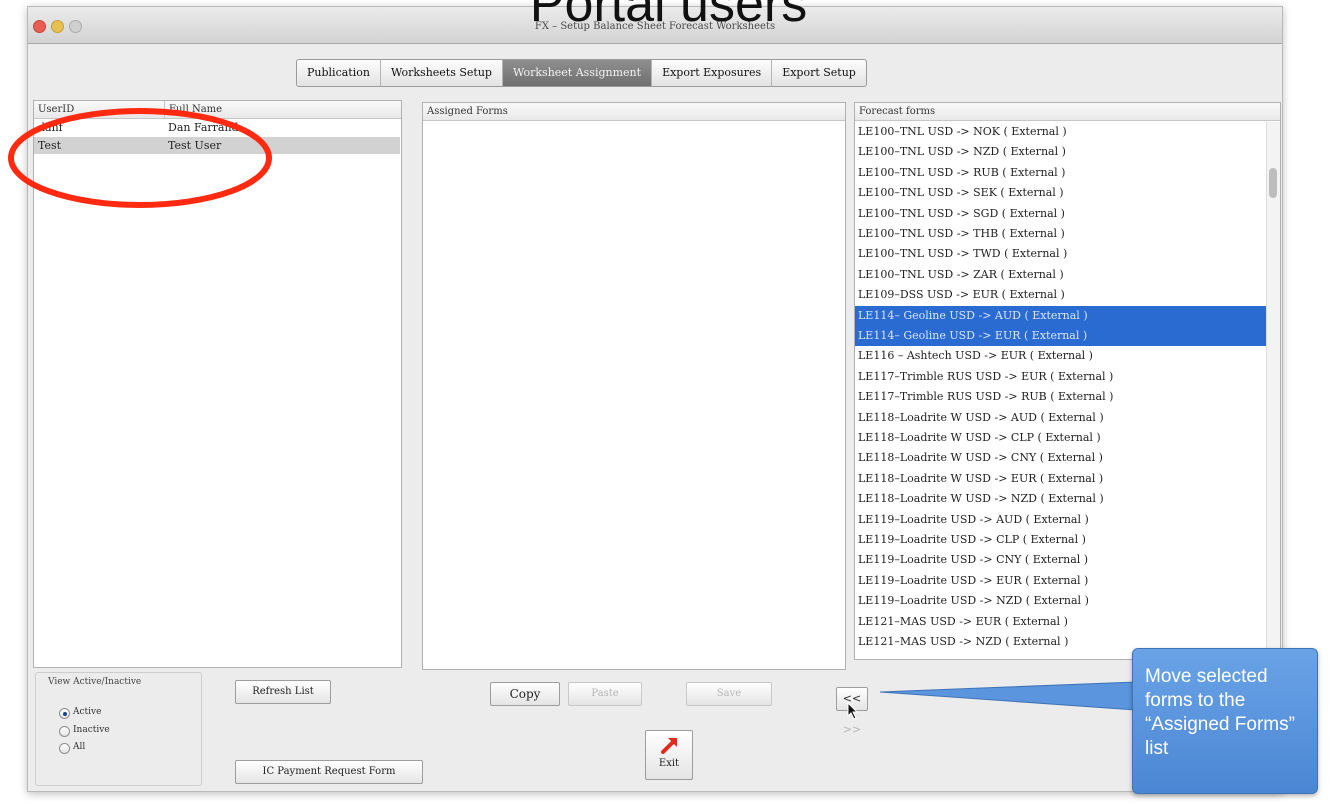 This screenshot has height=804, width=1337. What do you see at coordinates (668, 16) in the screenshot?
I see `slide-title: Portal users` at bounding box center [668, 16].